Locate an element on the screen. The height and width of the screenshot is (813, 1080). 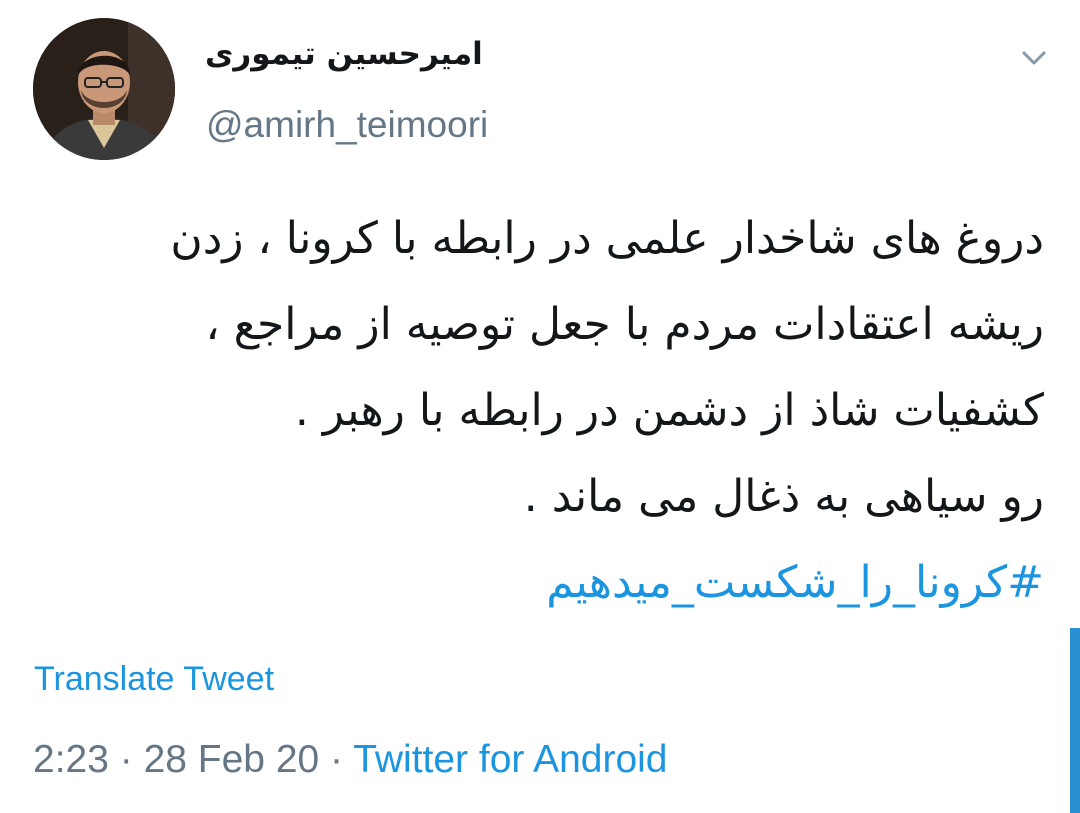
tweet-menu-button is located at coordinates (1034, 58).